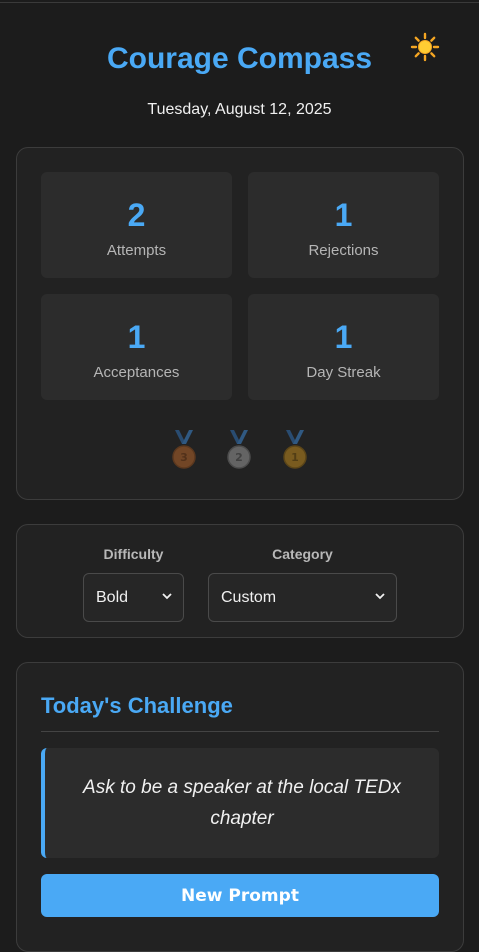 The image size is (479, 952). I want to click on silver-medal-icon: 2, so click(239, 449).